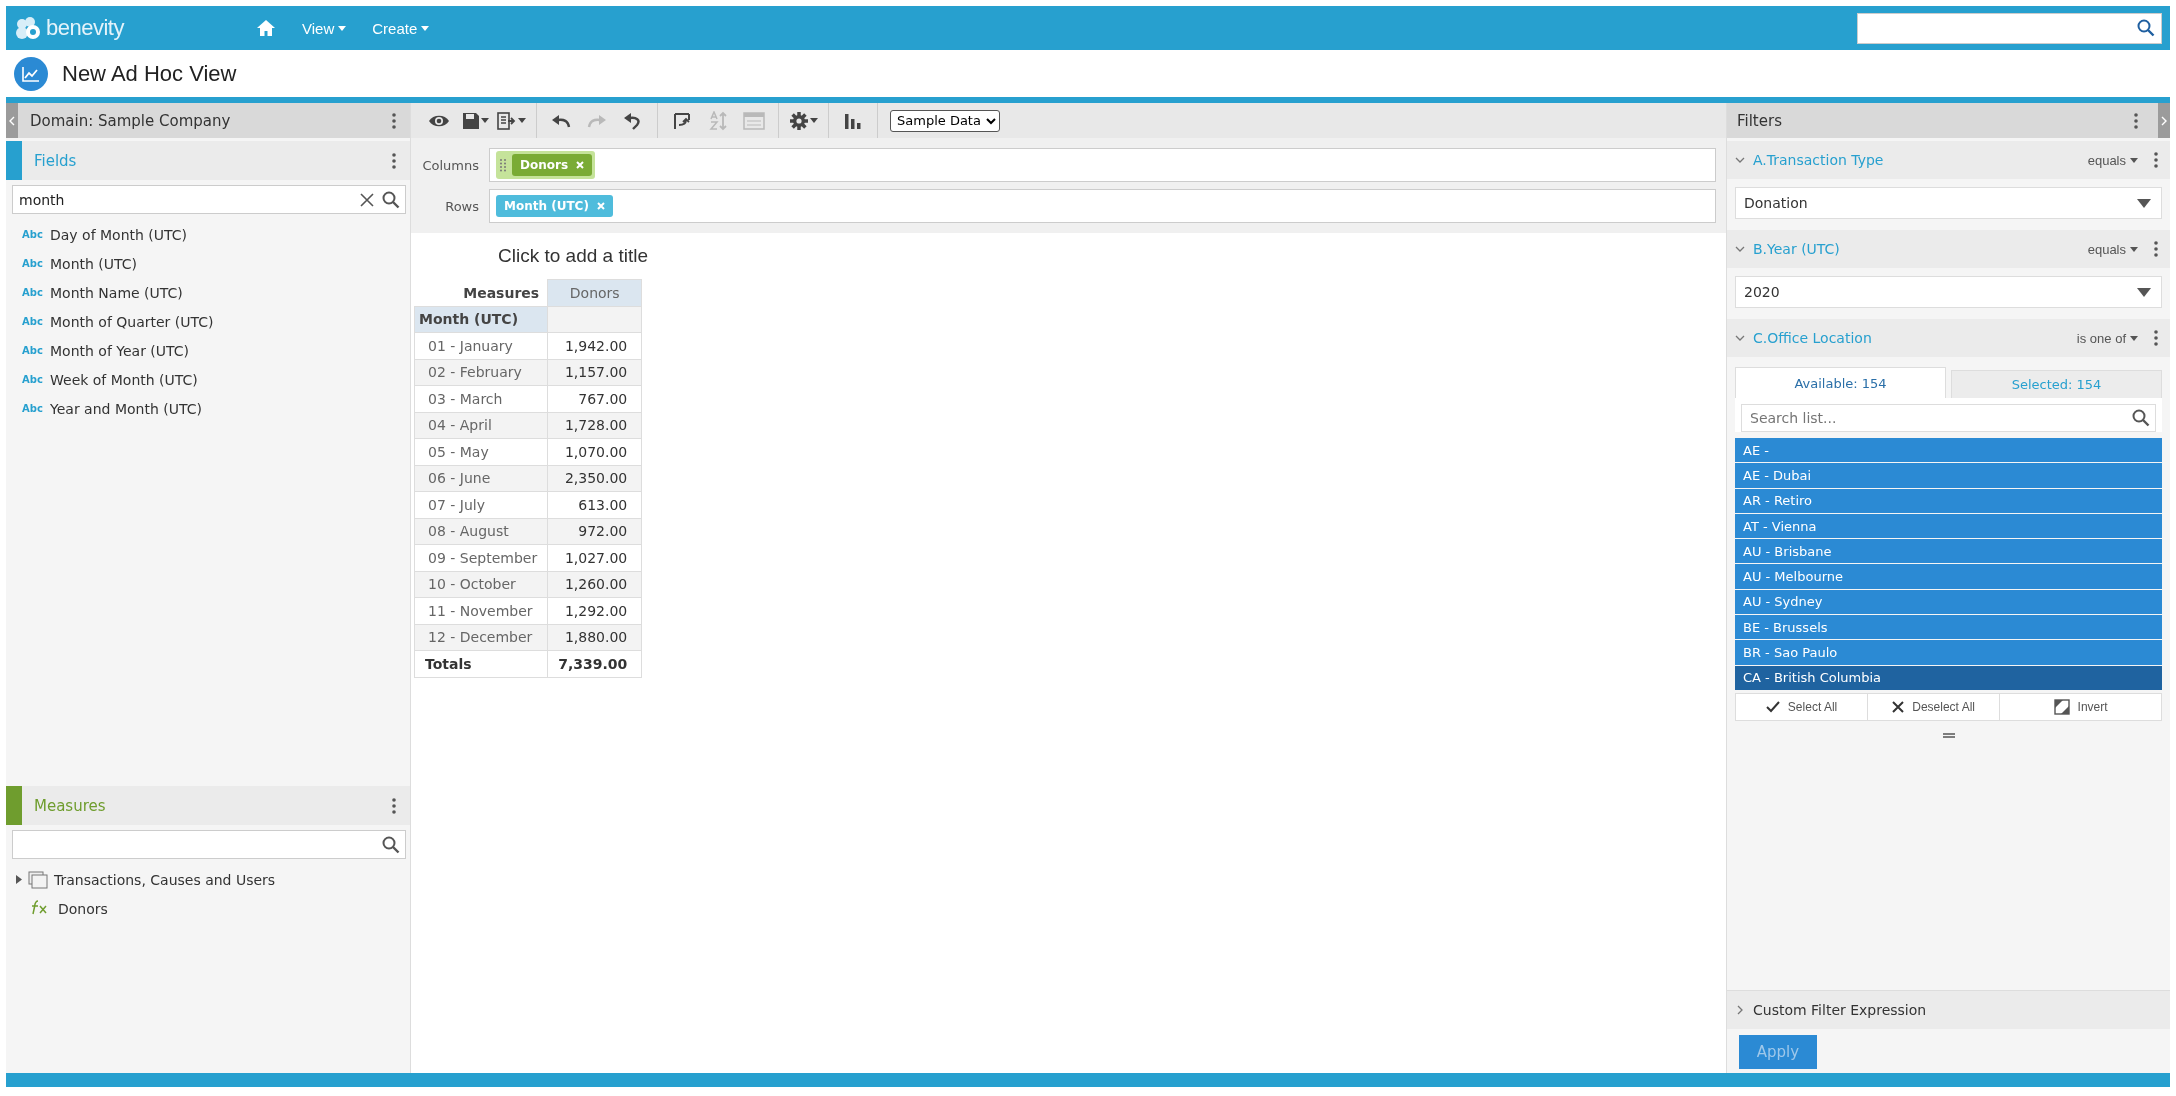 Image resolution: width=2176 pixels, height=1096 pixels. What do you see at coordinates (481, 610) in the screenshot?
I see `table-cell: 11 - November` at bounding box center [481, 610].